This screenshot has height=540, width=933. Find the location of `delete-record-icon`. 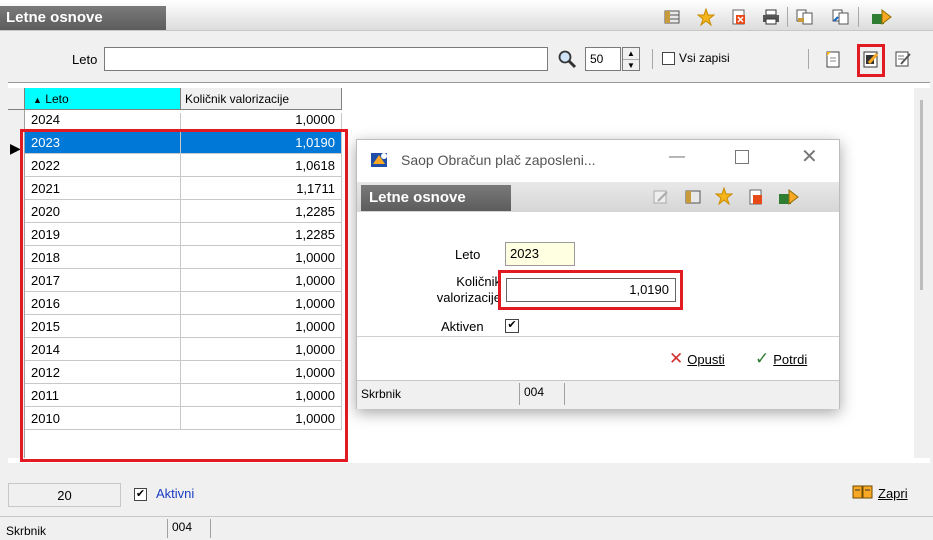

delete-record-icon is located at coordinates (739, 17).